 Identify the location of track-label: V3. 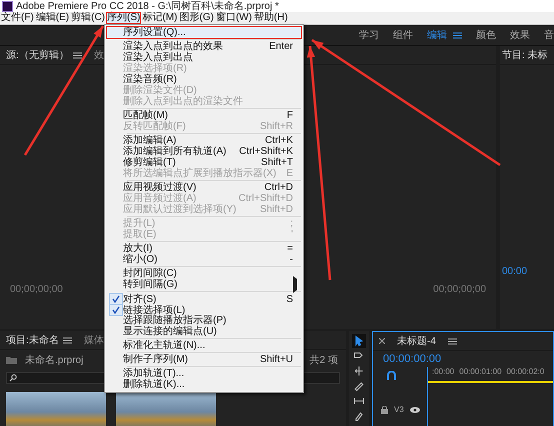
(399, 409).